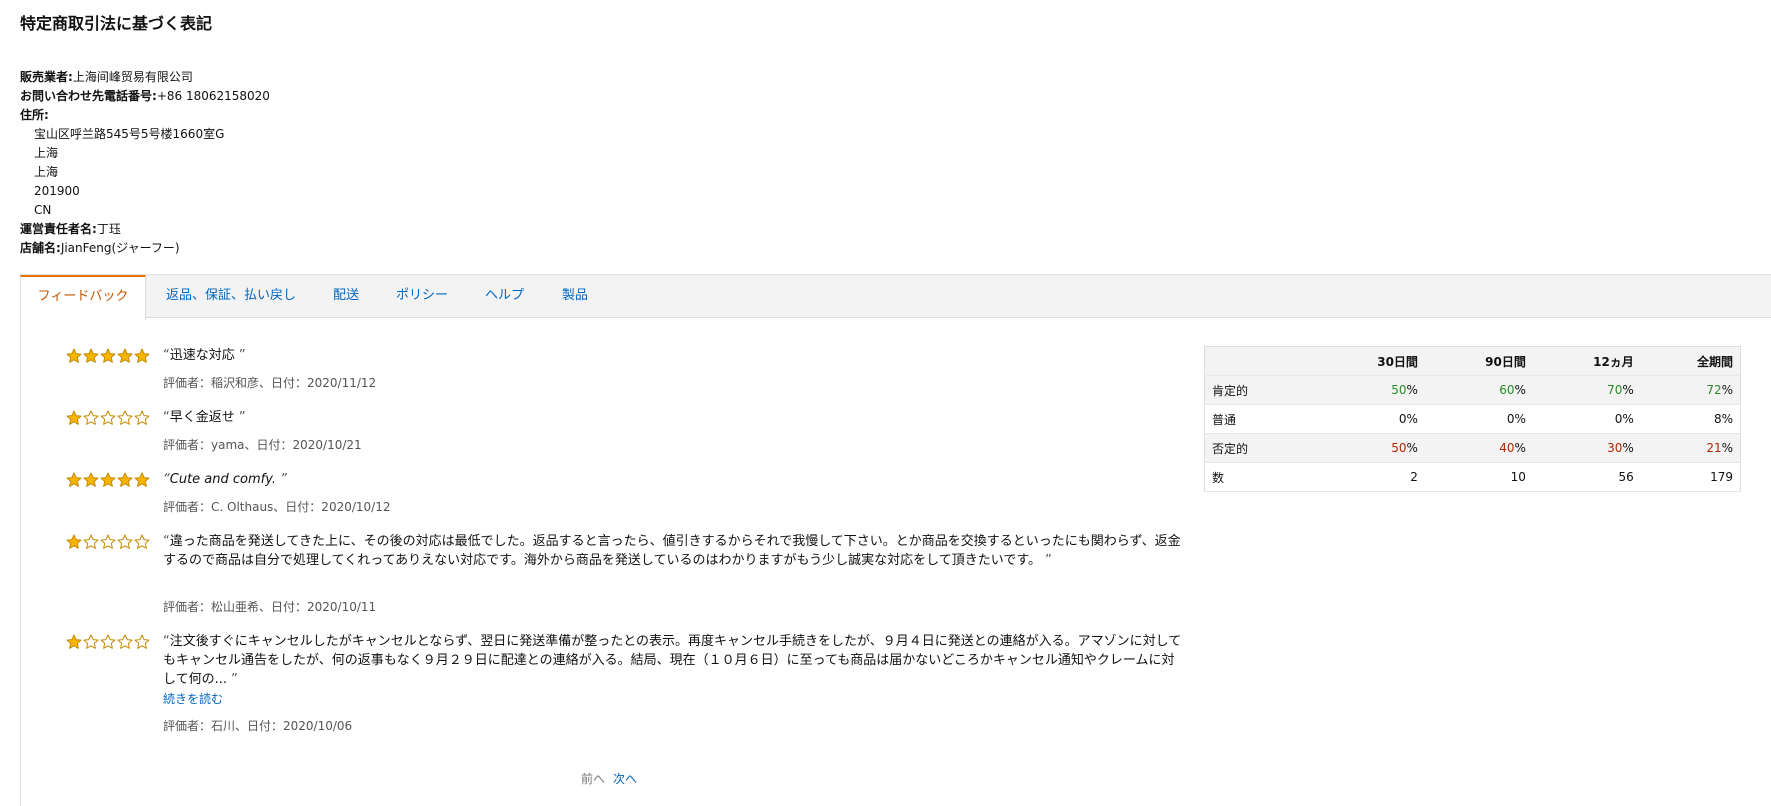 The height and width of the screenshot is (806, 1771). What do you see at coordinates (57, 191) in the screenshot?
I see `address-line: 201900` at bounding box center [57, 191].